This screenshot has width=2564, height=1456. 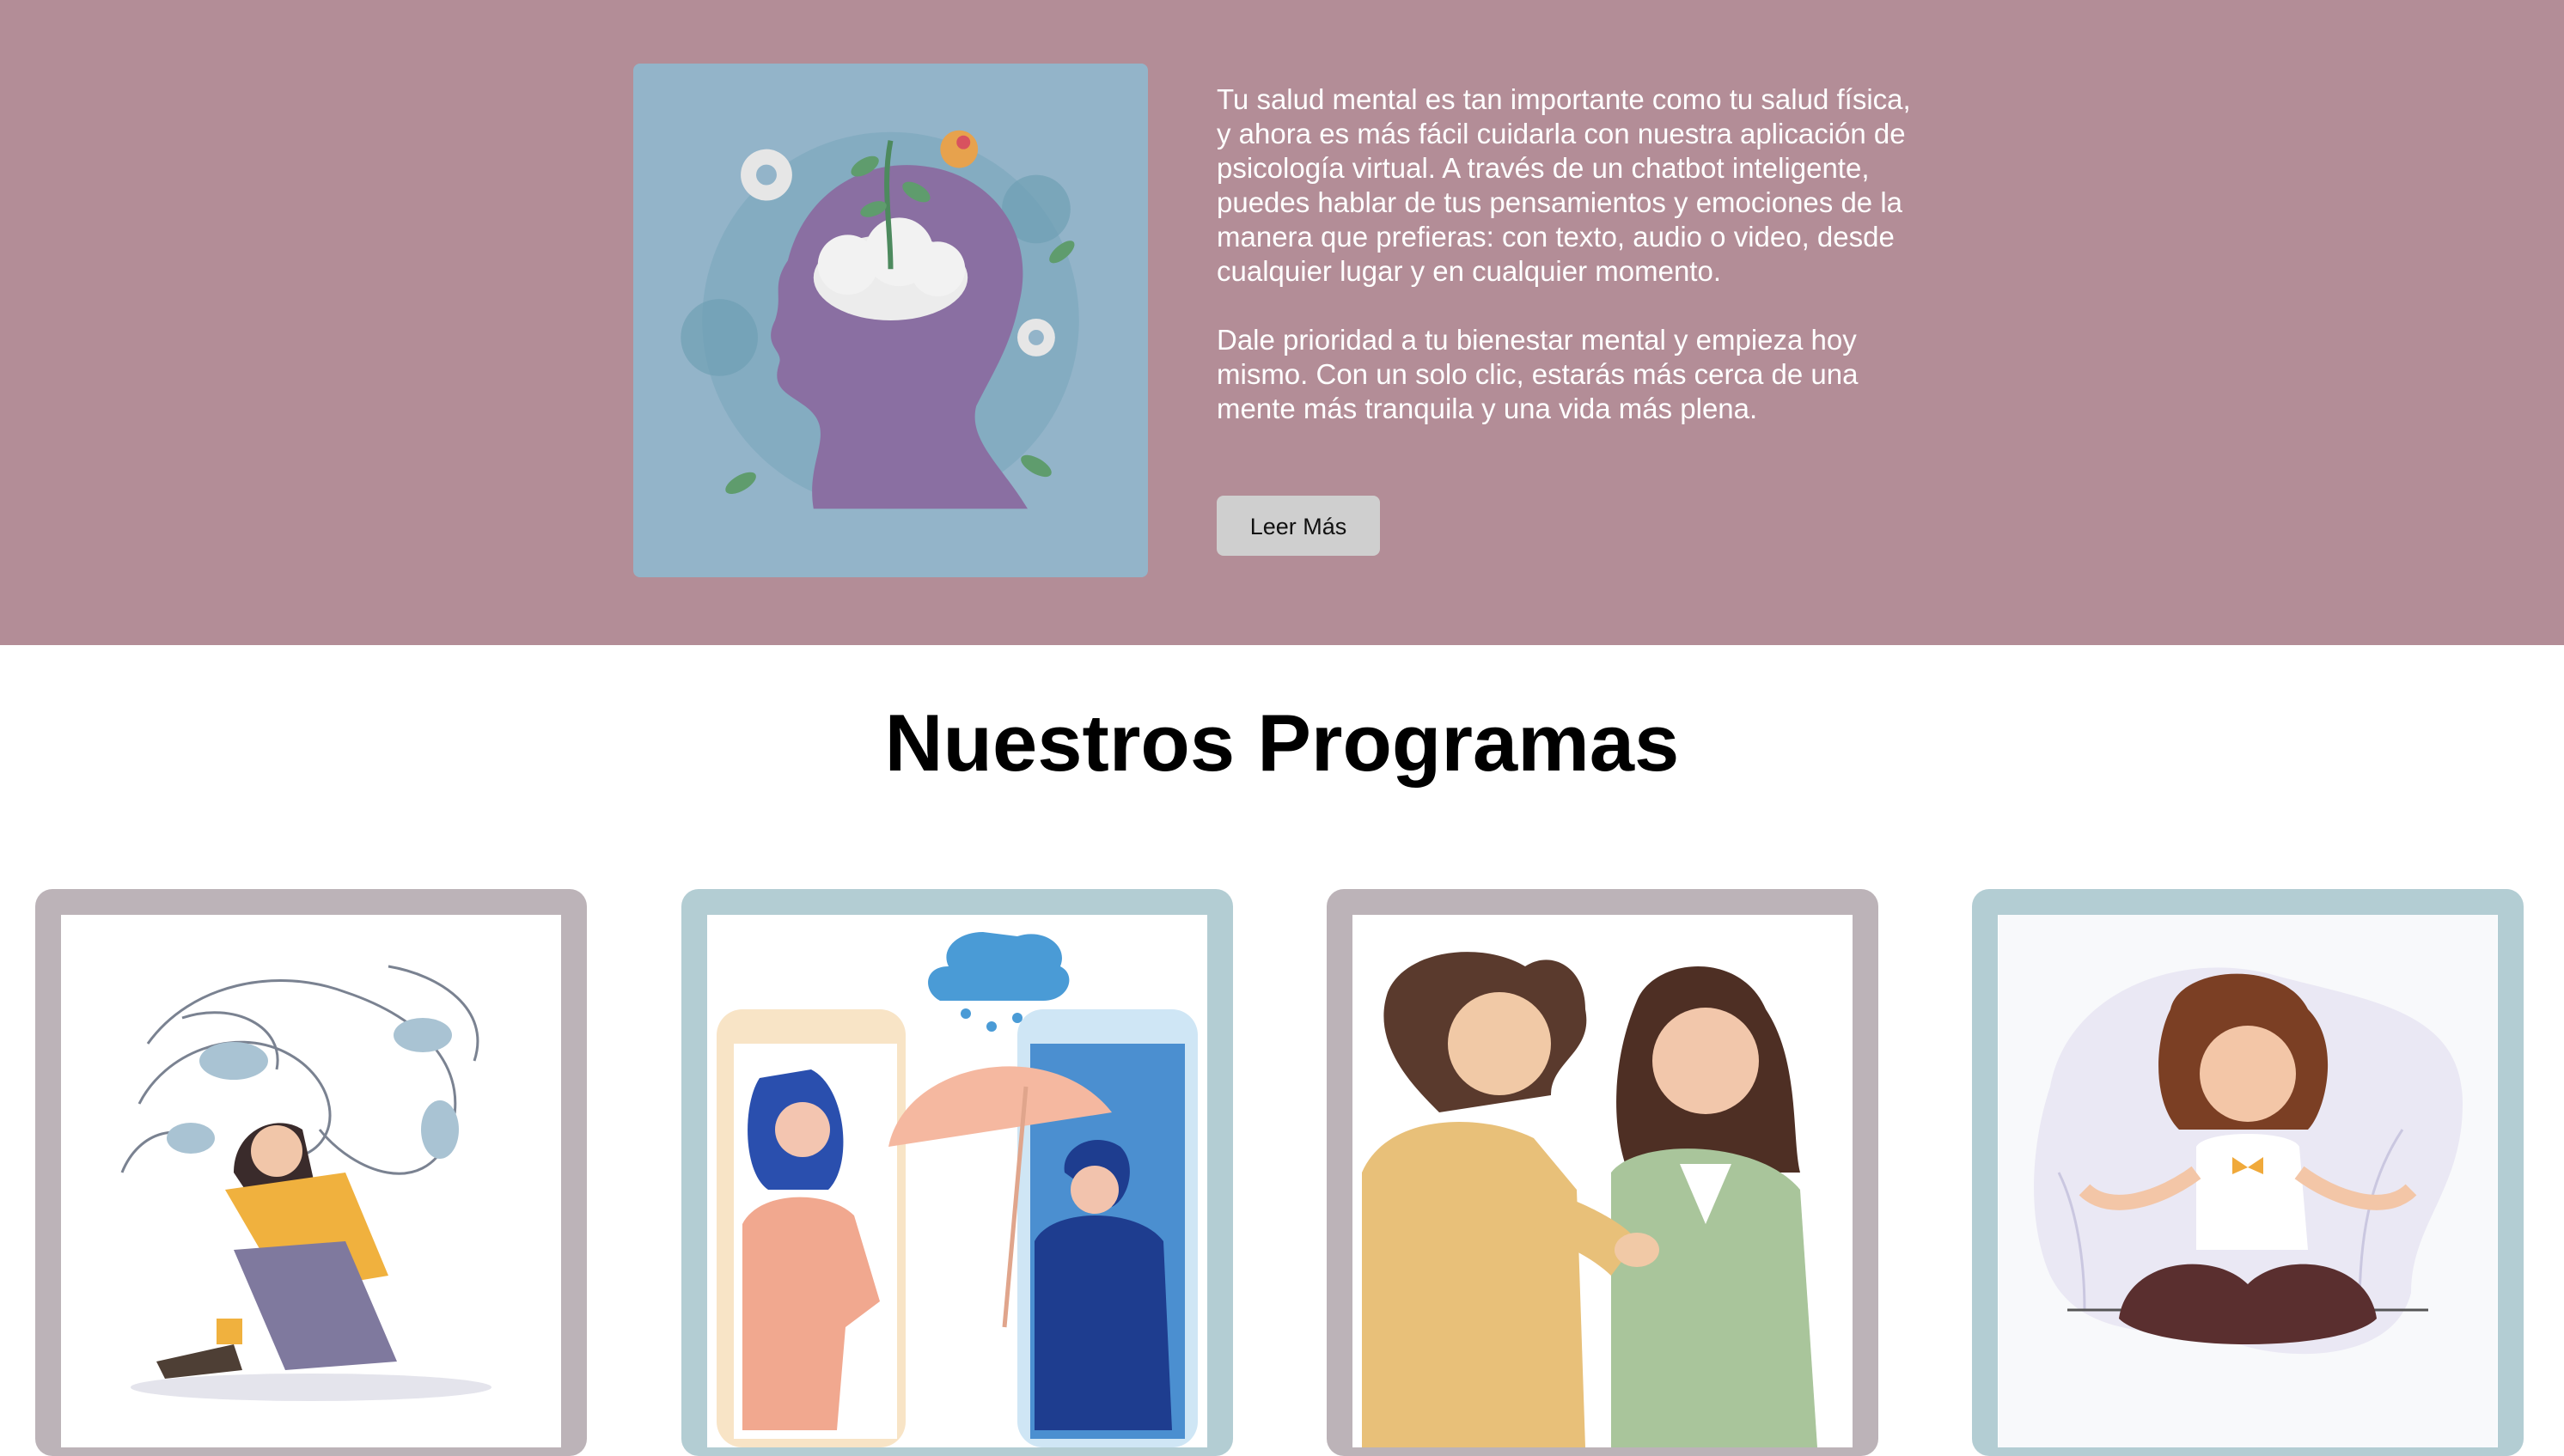 I want to click on read-more-button: Leer Más, so click(x=1298, y=526).